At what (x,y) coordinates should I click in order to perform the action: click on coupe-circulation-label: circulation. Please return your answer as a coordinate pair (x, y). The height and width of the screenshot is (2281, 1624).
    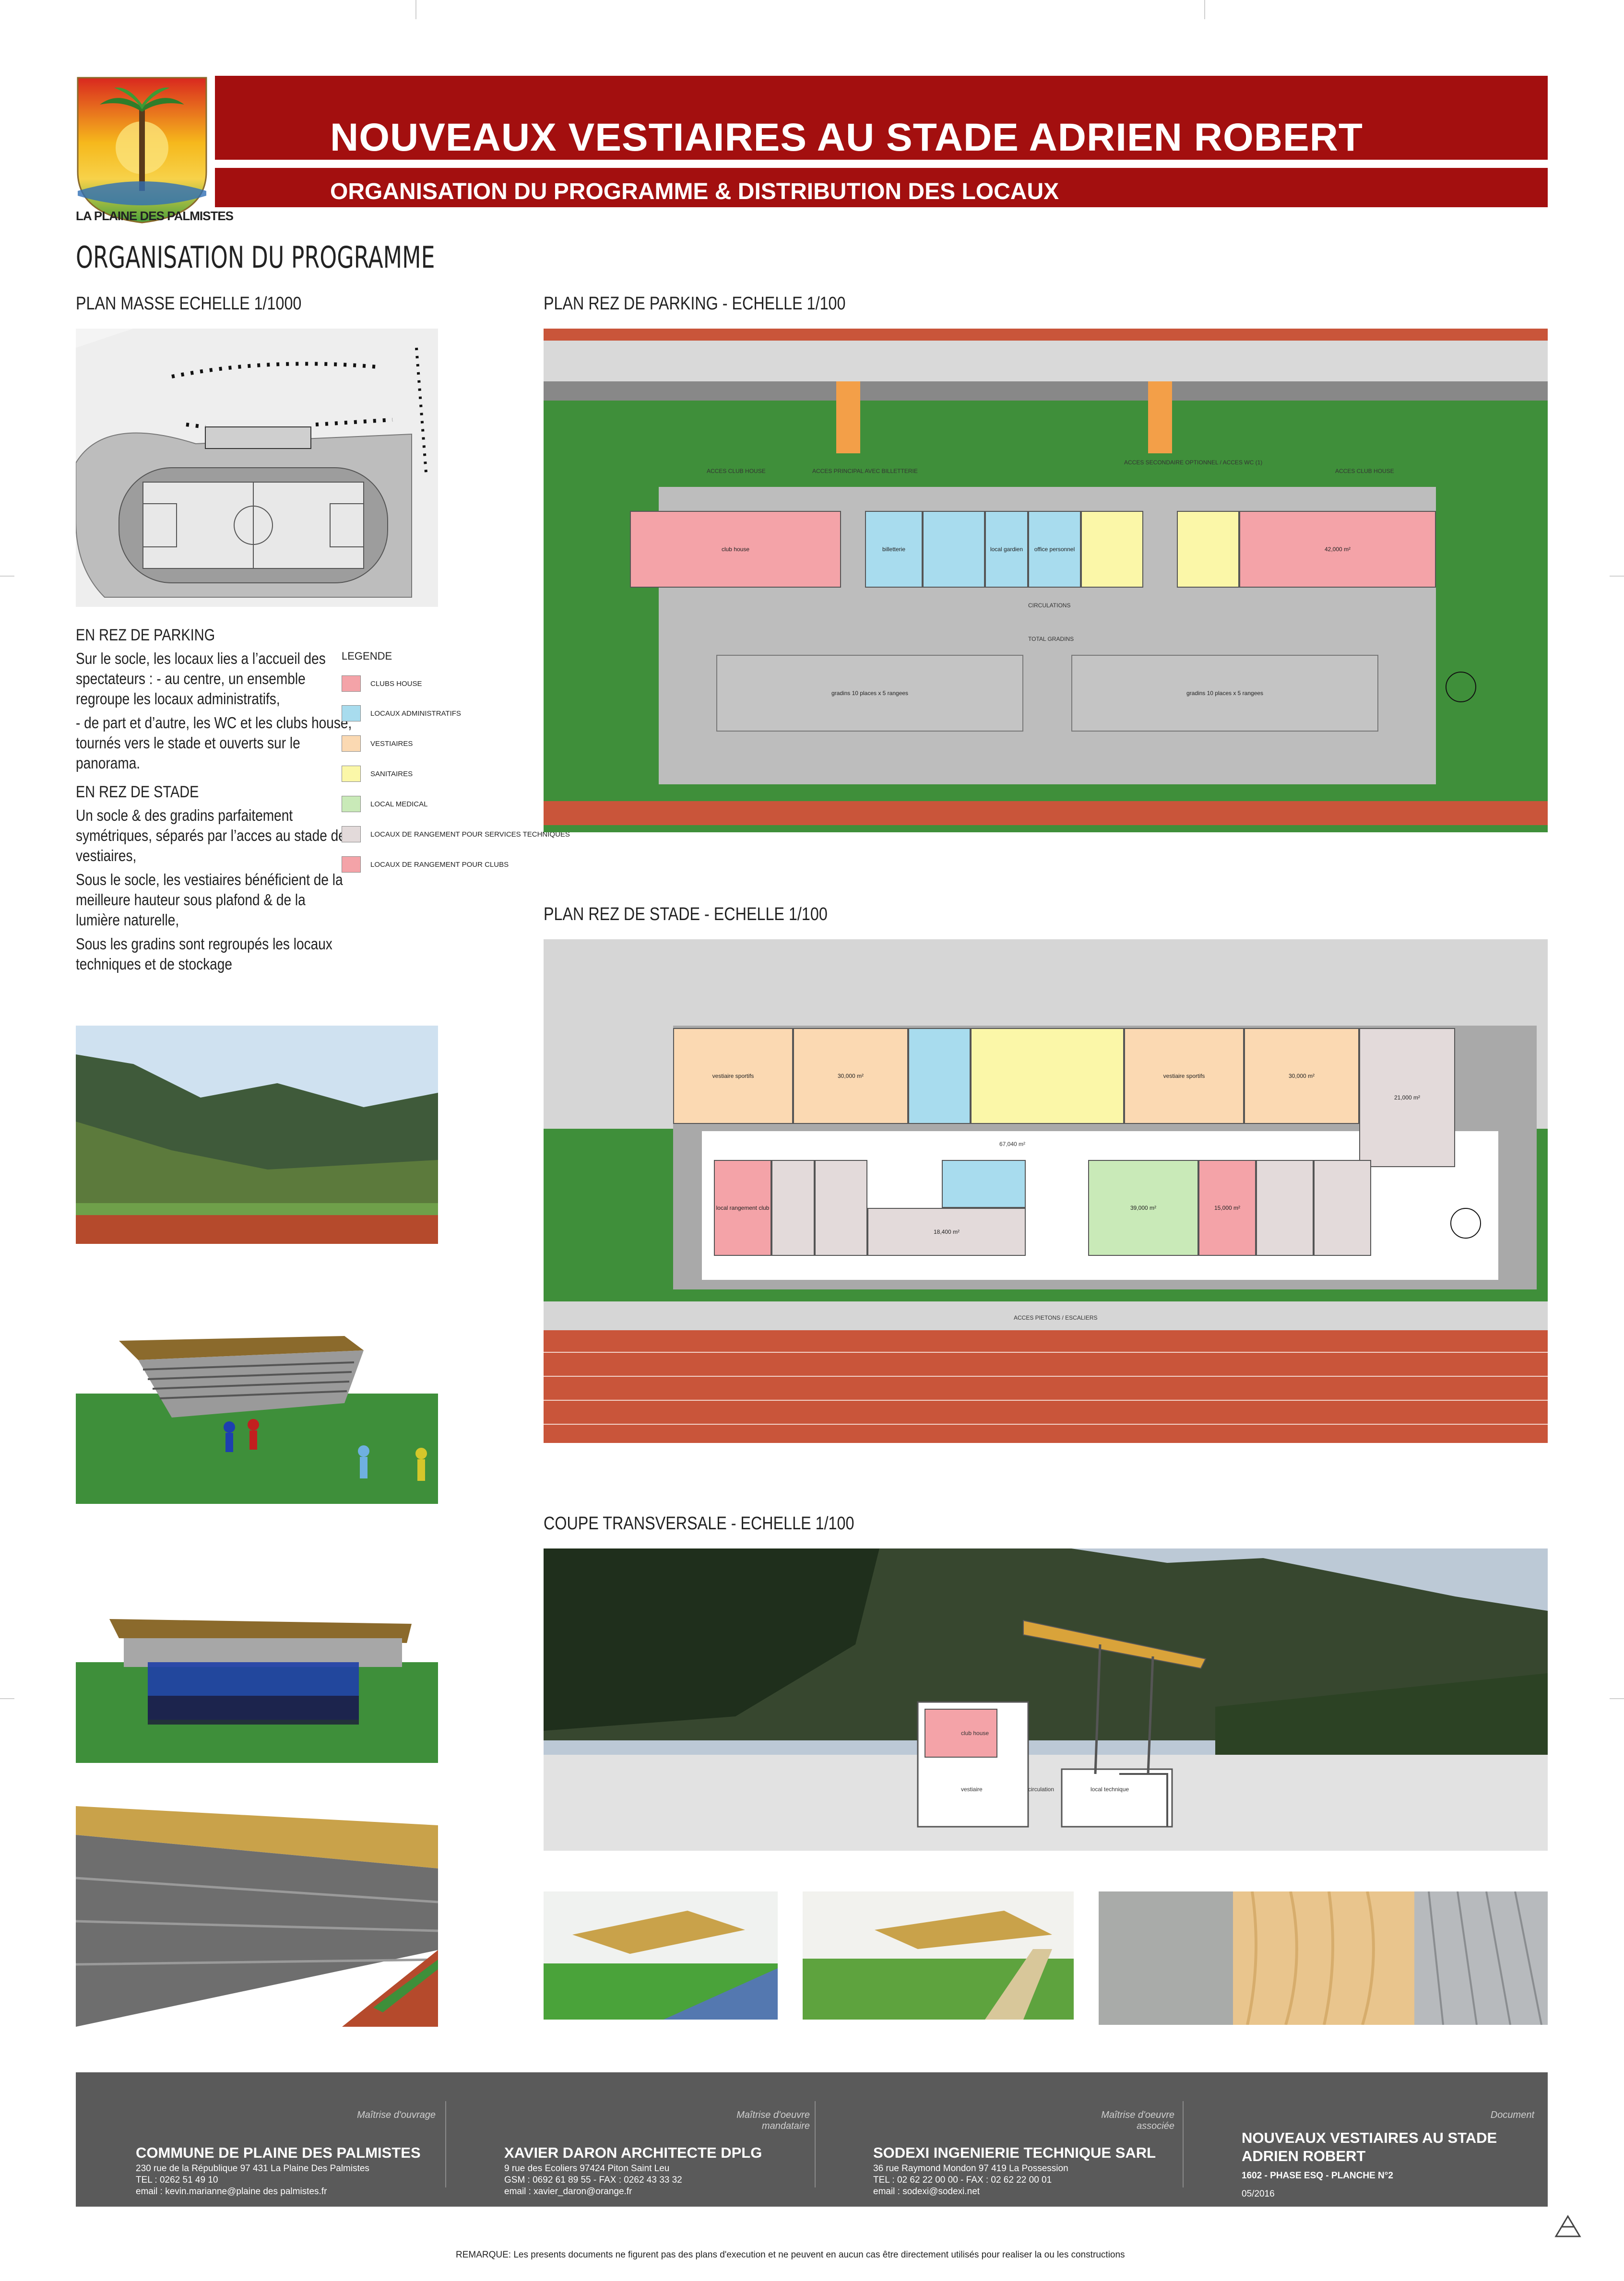
    Looking at the image, I should click on (1041, 1789).